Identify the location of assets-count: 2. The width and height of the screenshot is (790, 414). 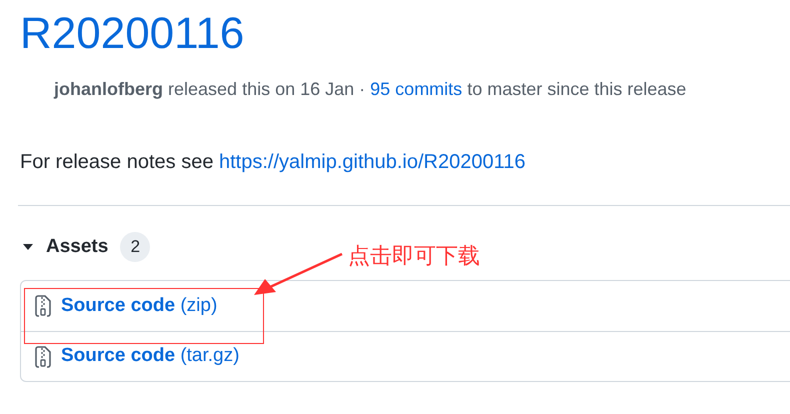
(135, 247).